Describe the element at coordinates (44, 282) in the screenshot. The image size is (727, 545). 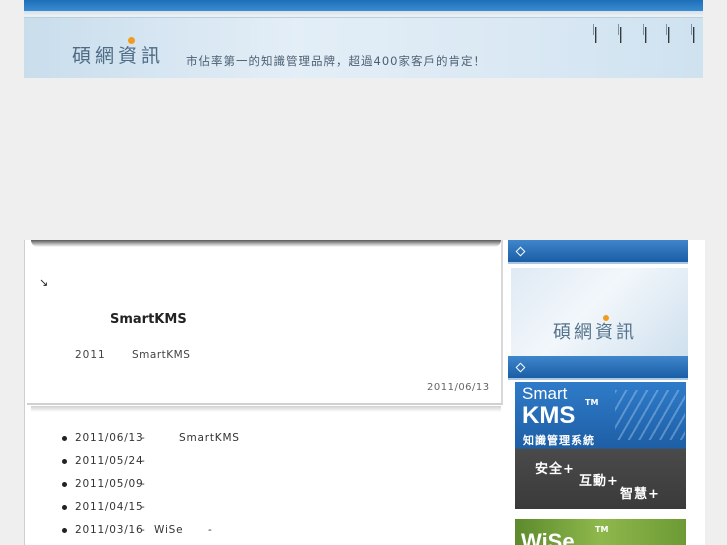
I see `arrow-down-right-icon: ↘` at that location.